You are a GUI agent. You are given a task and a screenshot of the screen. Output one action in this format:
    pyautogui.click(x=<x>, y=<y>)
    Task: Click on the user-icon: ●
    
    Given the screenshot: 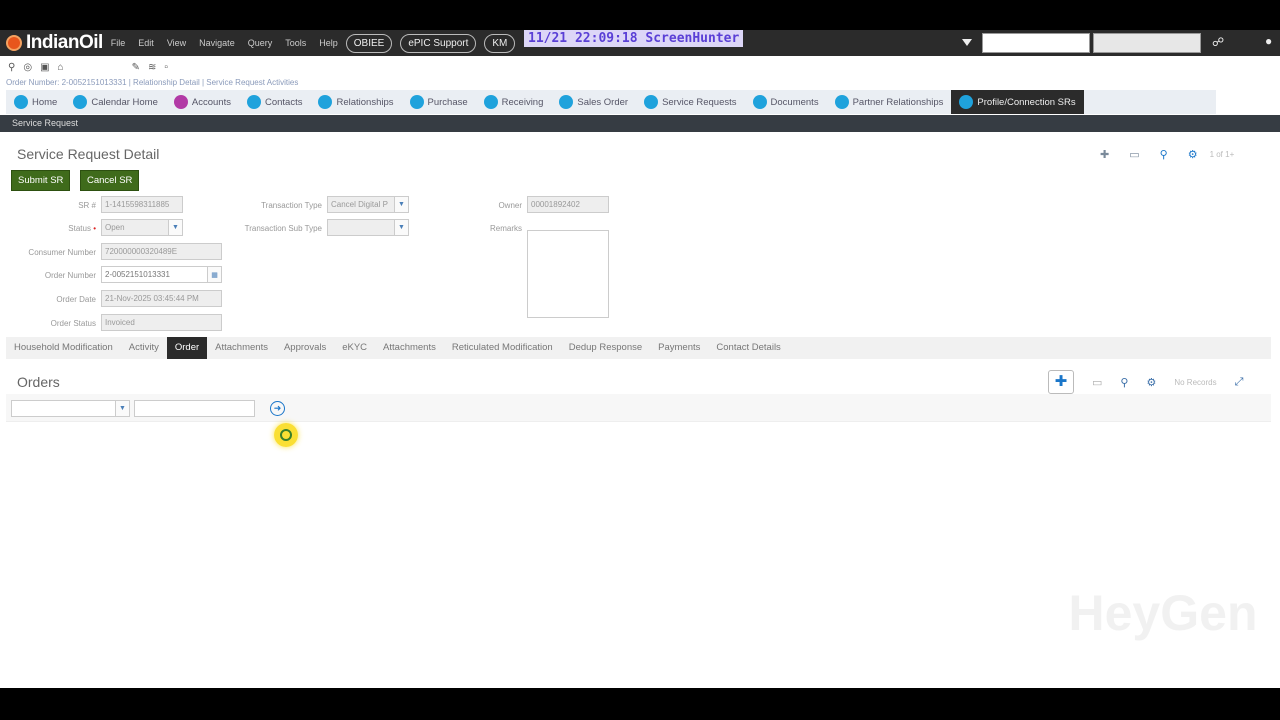 What is the action you would take?
    pyautogui.click(x=1268, y=41)
    